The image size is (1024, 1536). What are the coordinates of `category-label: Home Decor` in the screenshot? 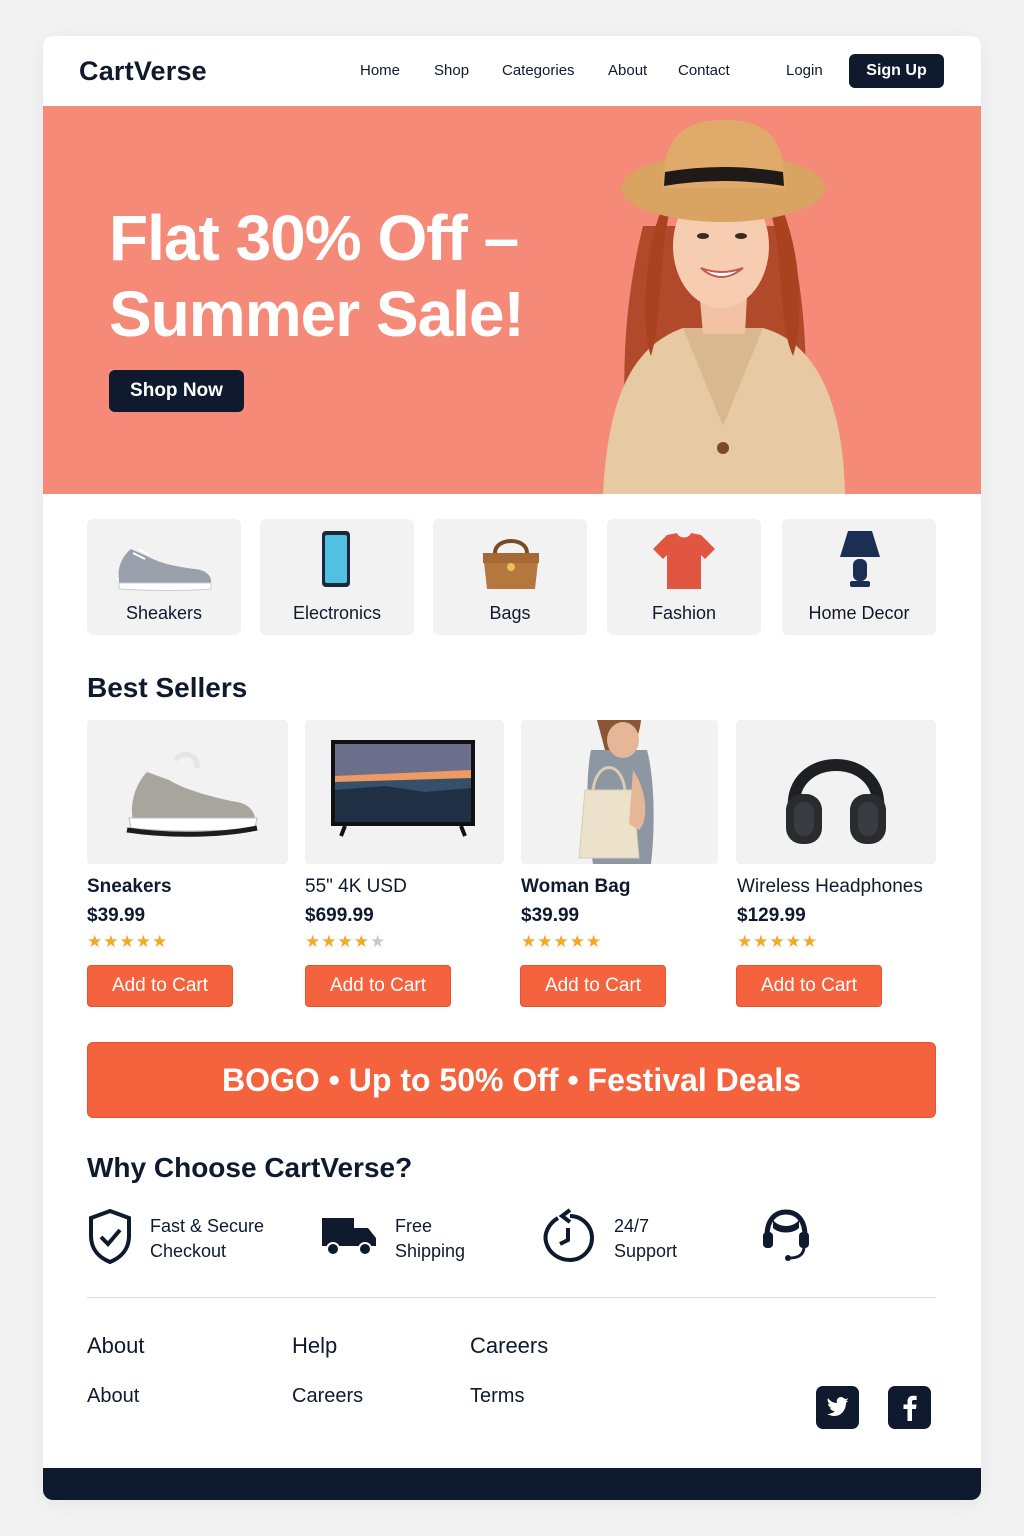 It's located at (859, 613).